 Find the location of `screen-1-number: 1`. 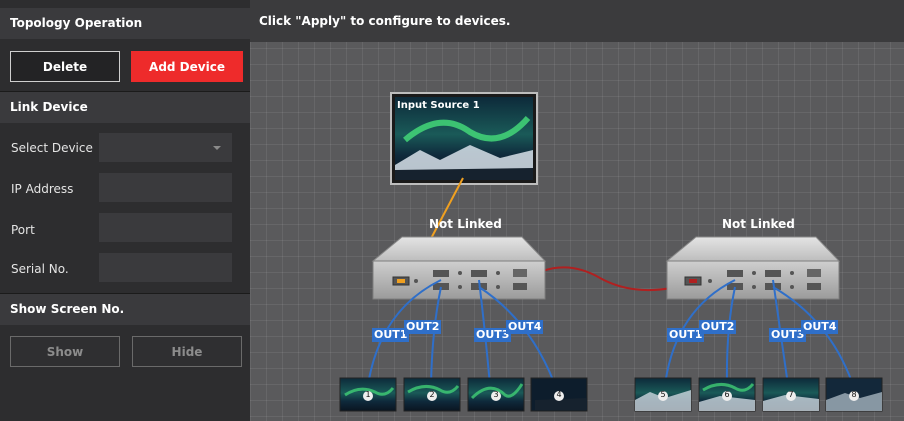

screen-1-number: 1 is located at coordinates (368, 394).